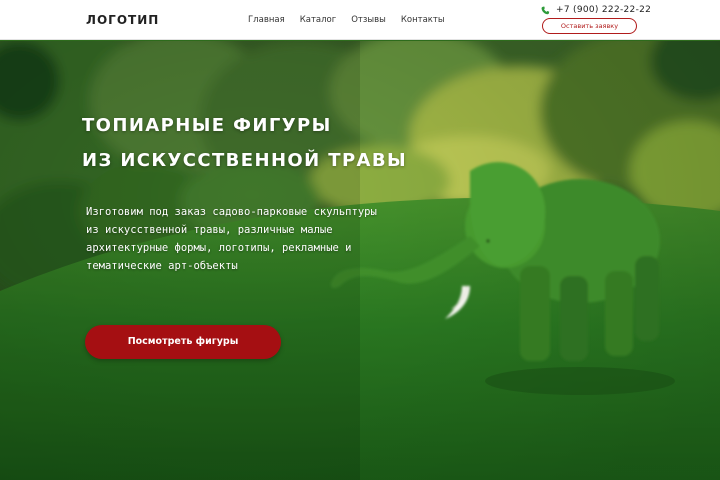 The height and width of the screenshot is (480, 720). Describe the element at coordinates (589, 26) in the screenshot. I see `order-request-button: Оставить заявку` at that location.